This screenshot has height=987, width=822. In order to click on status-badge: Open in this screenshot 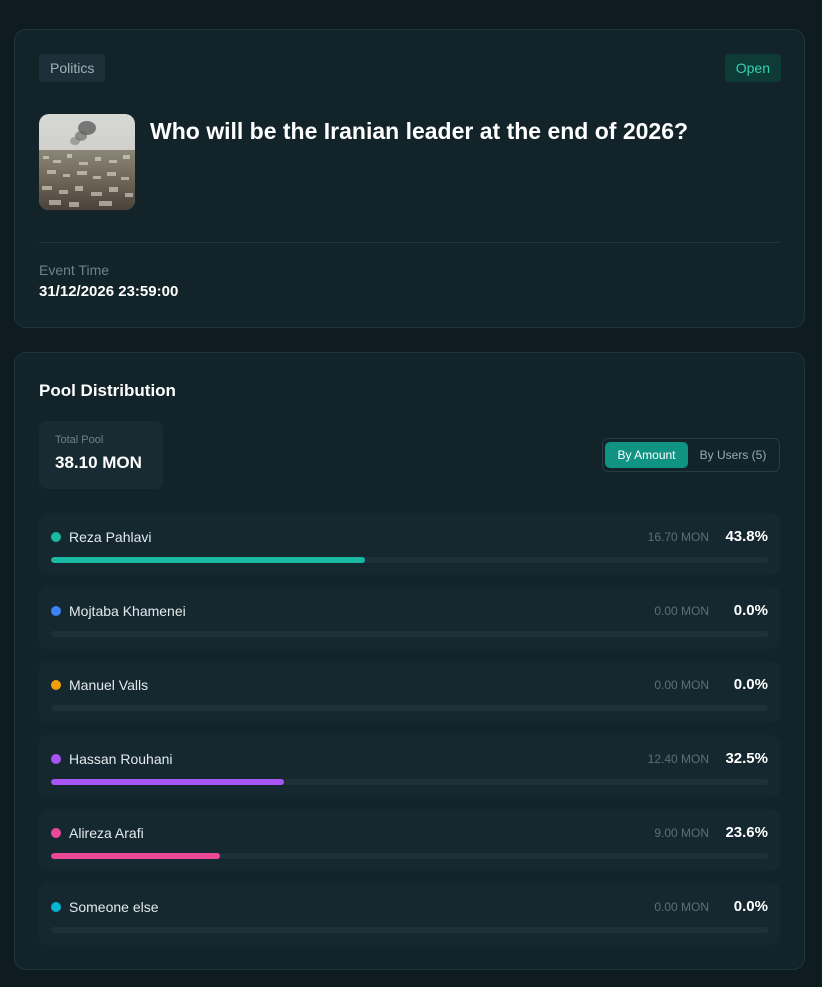, I will do `click(752, 68)`.